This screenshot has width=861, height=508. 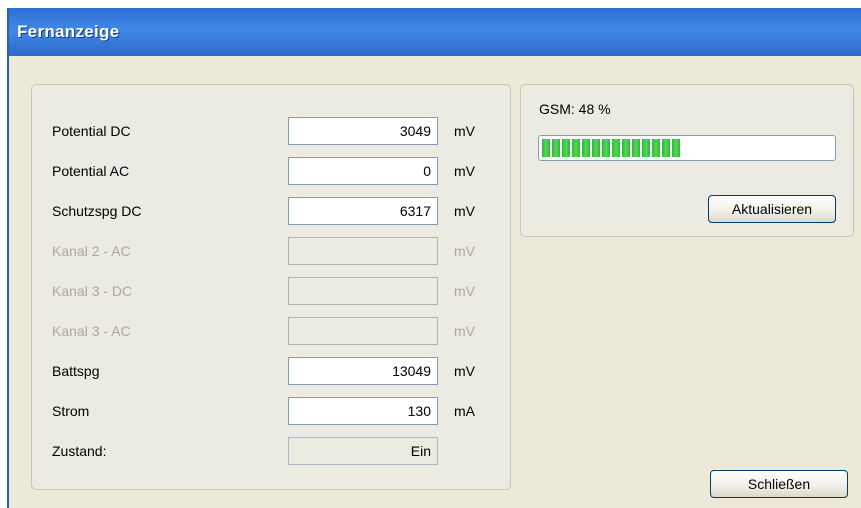 I want to click on gsm-signal-fill, so click(x=612, y=148).